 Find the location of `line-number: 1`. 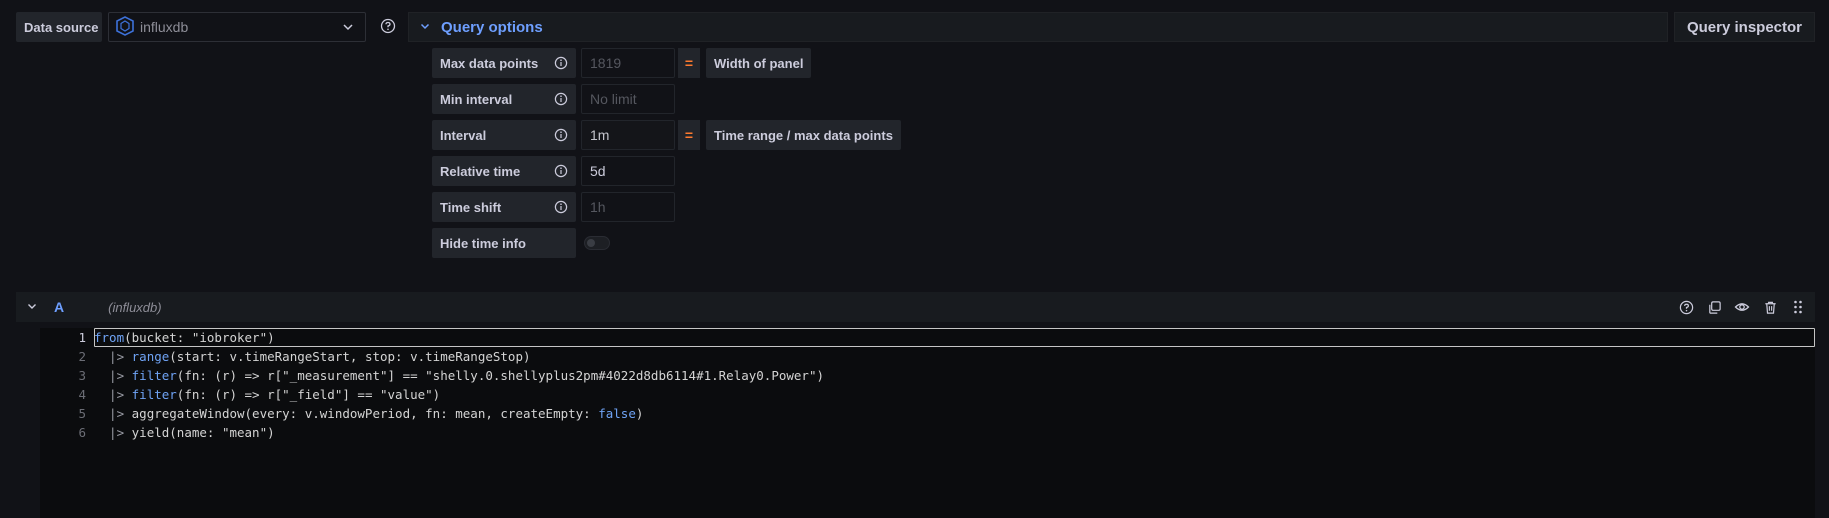

line-number: 1 is located at coordinates (82, 337).